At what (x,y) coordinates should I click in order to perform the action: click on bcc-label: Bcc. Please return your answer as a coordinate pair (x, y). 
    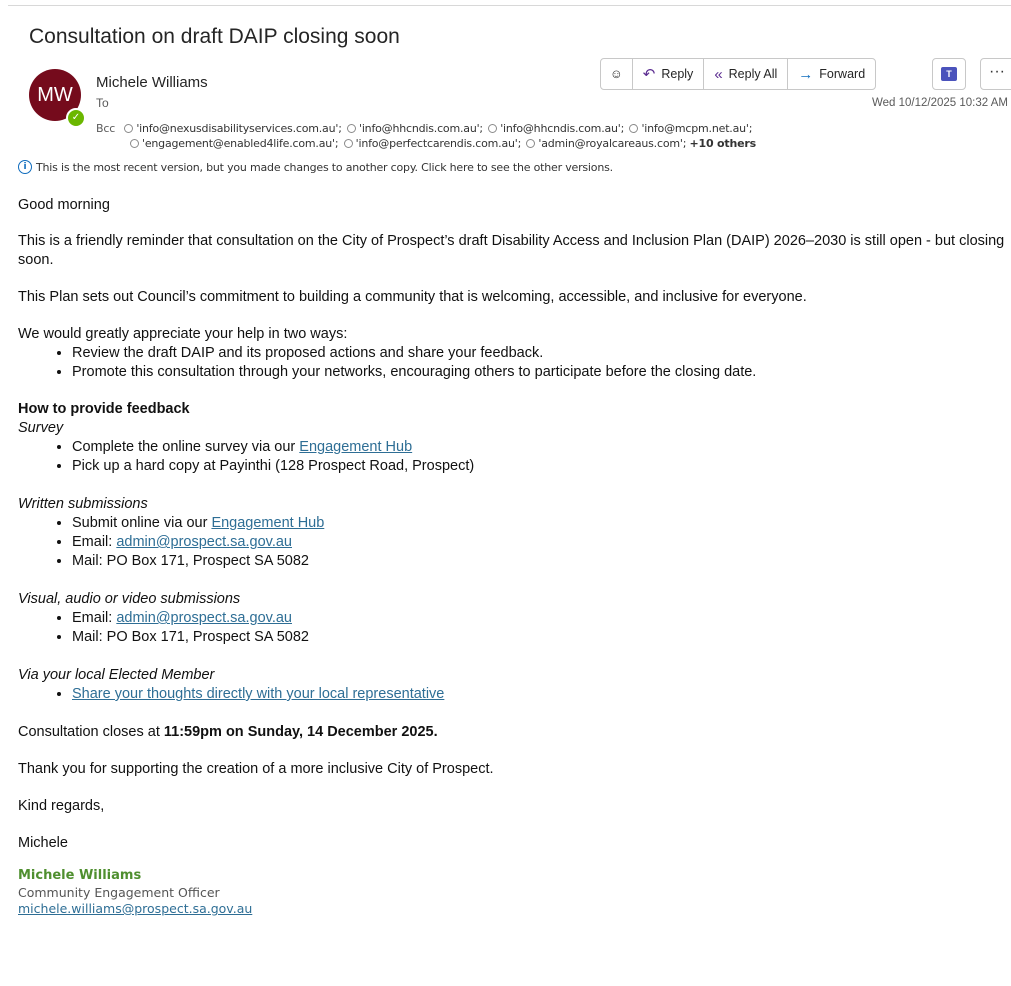
    Looking at the image, I should click on (106, 128).